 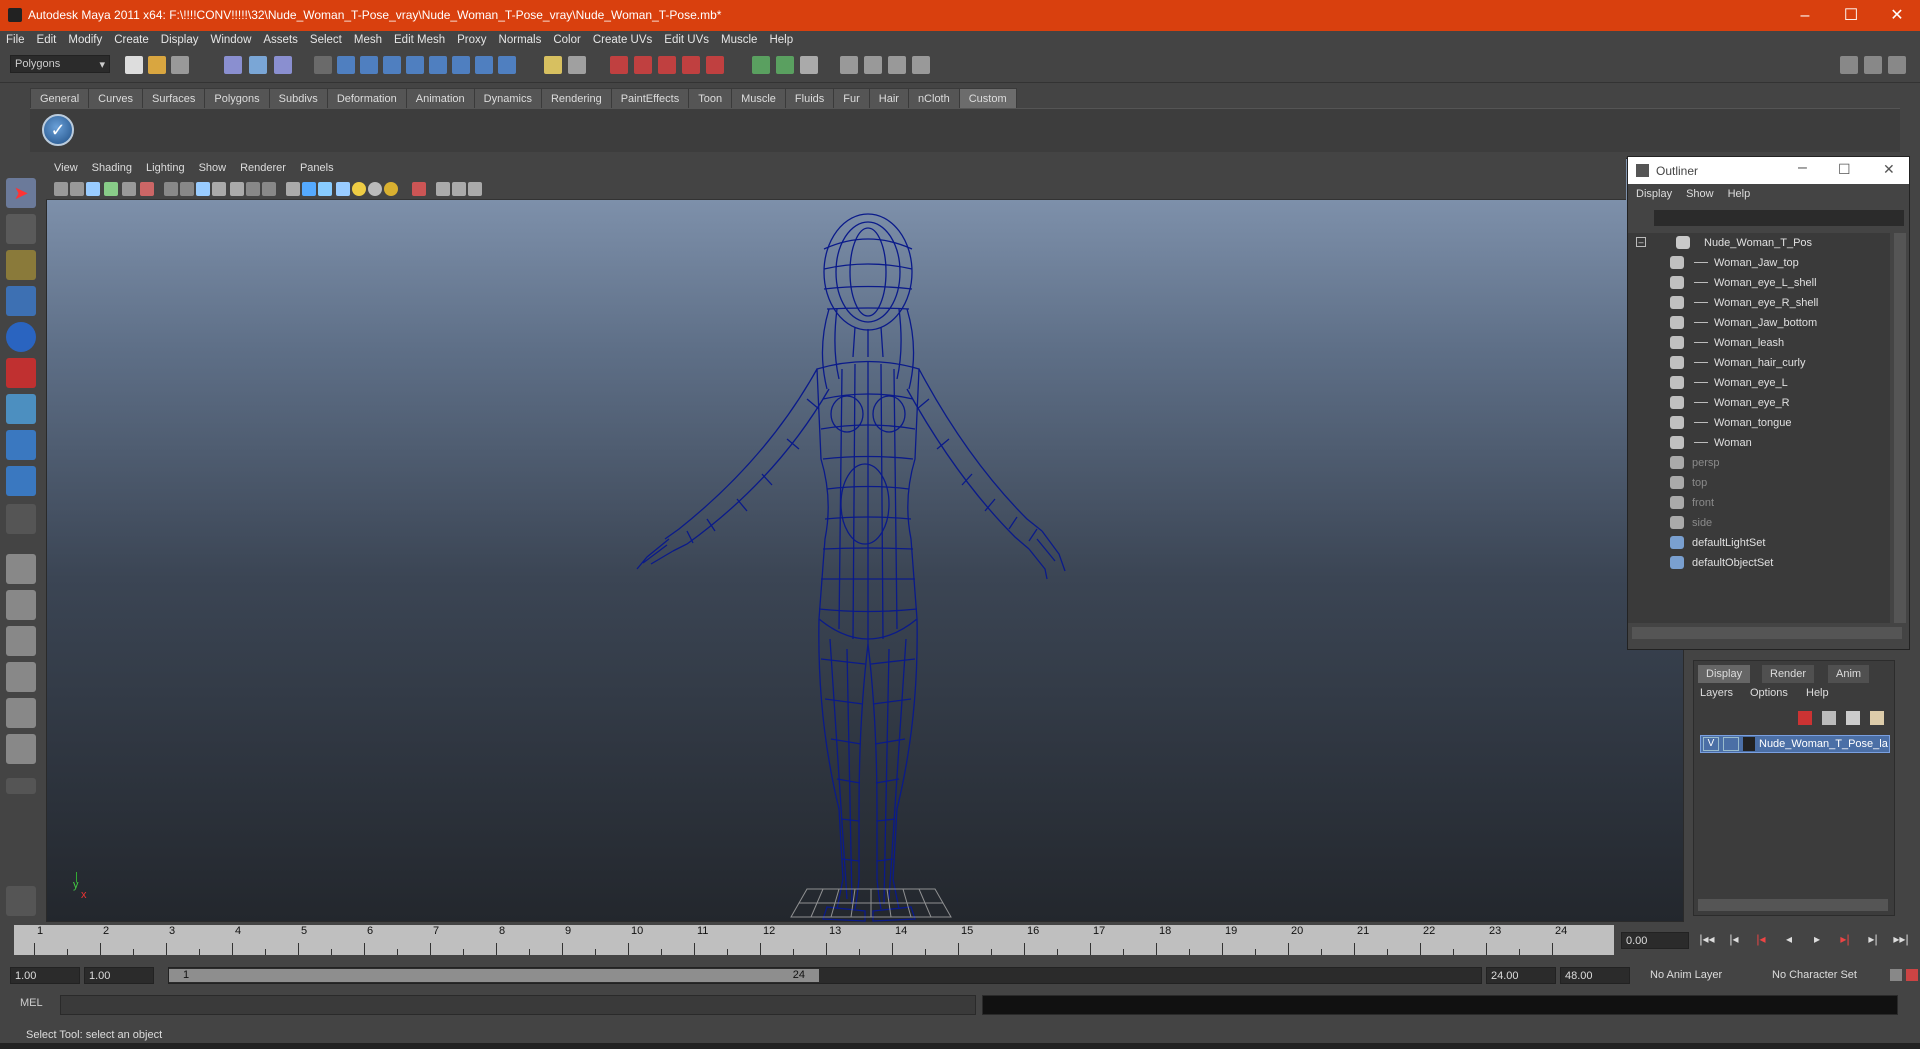 I want to click on shelf-tab-hair: Hair, so click(x=888, y=98).